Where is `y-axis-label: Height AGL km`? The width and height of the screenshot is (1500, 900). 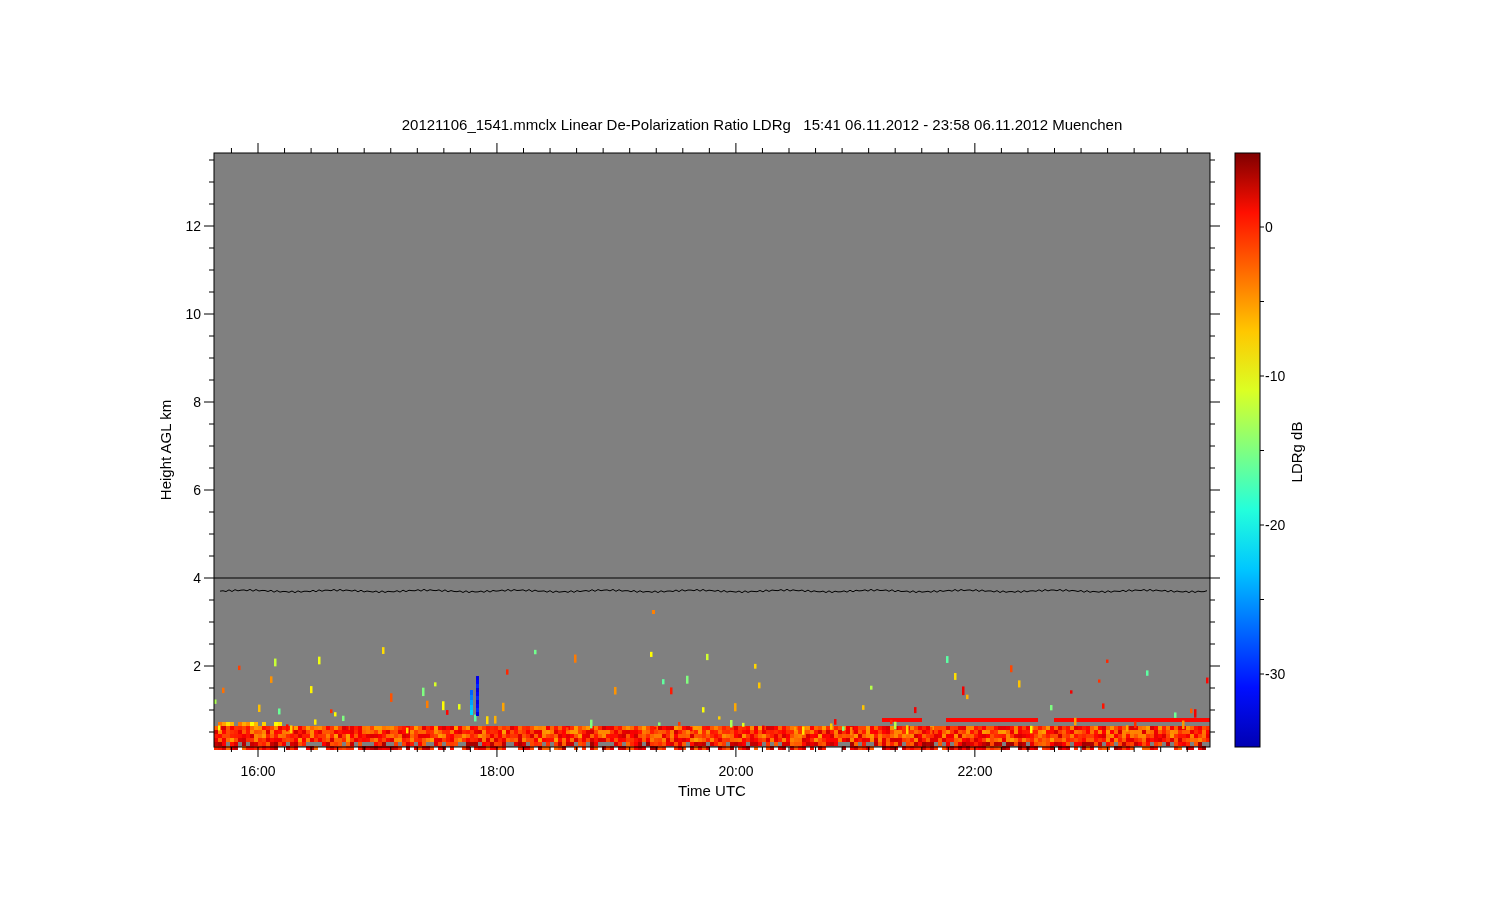
y-axis-label: Height AGL km is located at coordinates (165, 450).